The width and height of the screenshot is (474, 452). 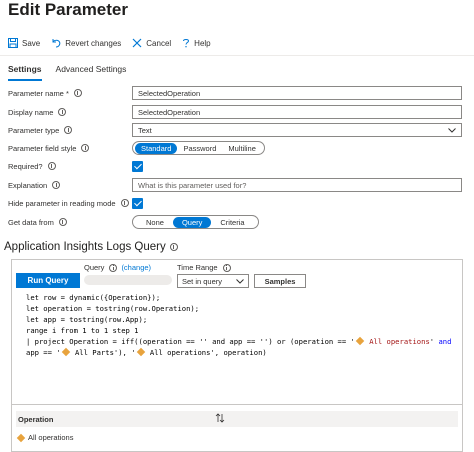 What do you see at coordinates (48, 280) in the screenshot?
I see `run-query-button: Run Query` at bounding box center [48, 280].